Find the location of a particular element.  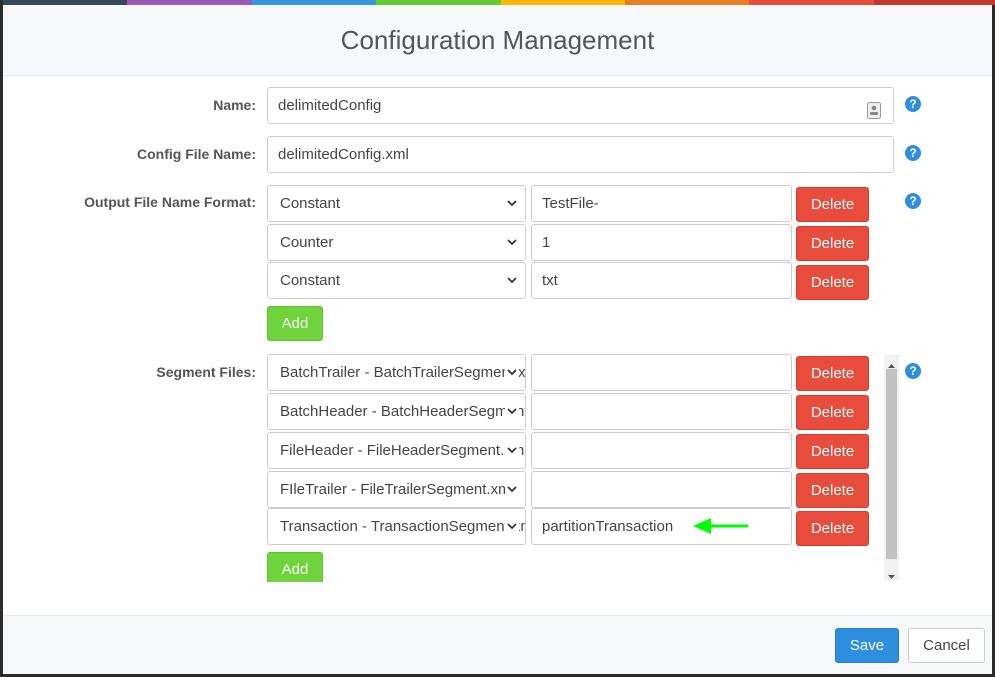

select-value: FileHeader - FileHeaderSegment.xml is located at coordinates (403, 450).